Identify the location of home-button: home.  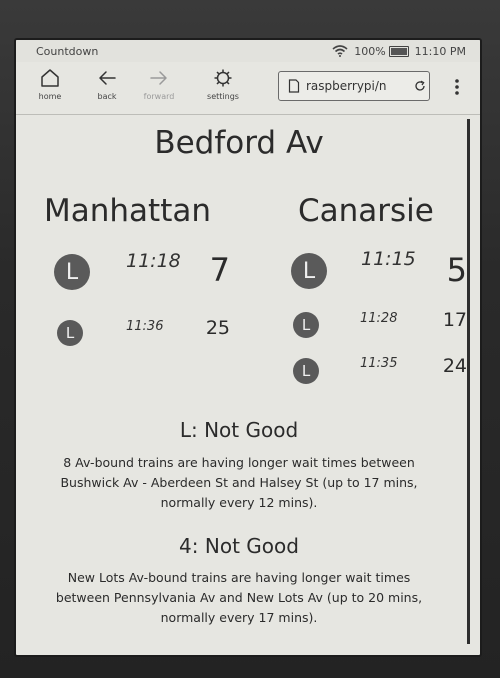
(50, 84).